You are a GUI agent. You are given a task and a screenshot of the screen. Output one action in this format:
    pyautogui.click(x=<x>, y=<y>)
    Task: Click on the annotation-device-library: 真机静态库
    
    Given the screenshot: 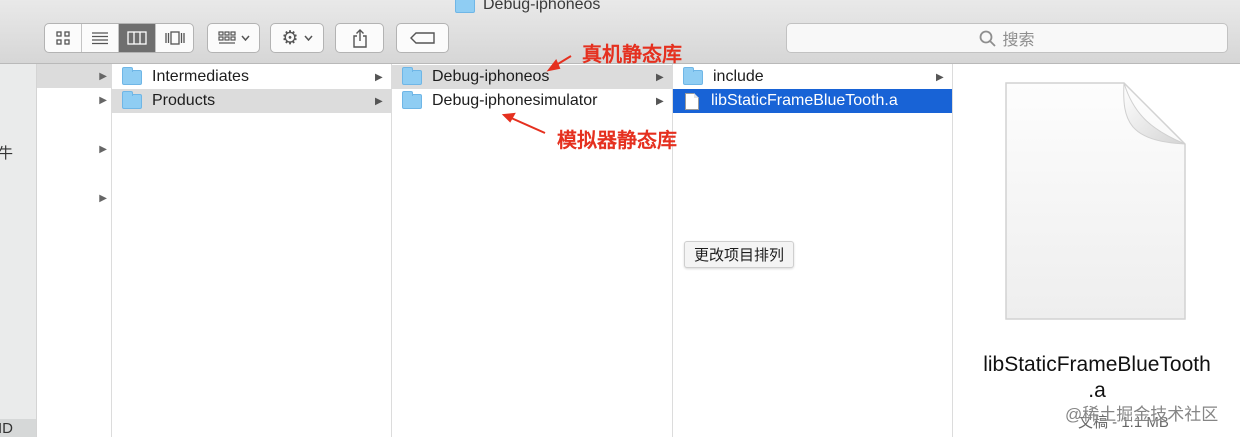 What is the action you would take?
    pyautogui.click(x=632, y=55)
    